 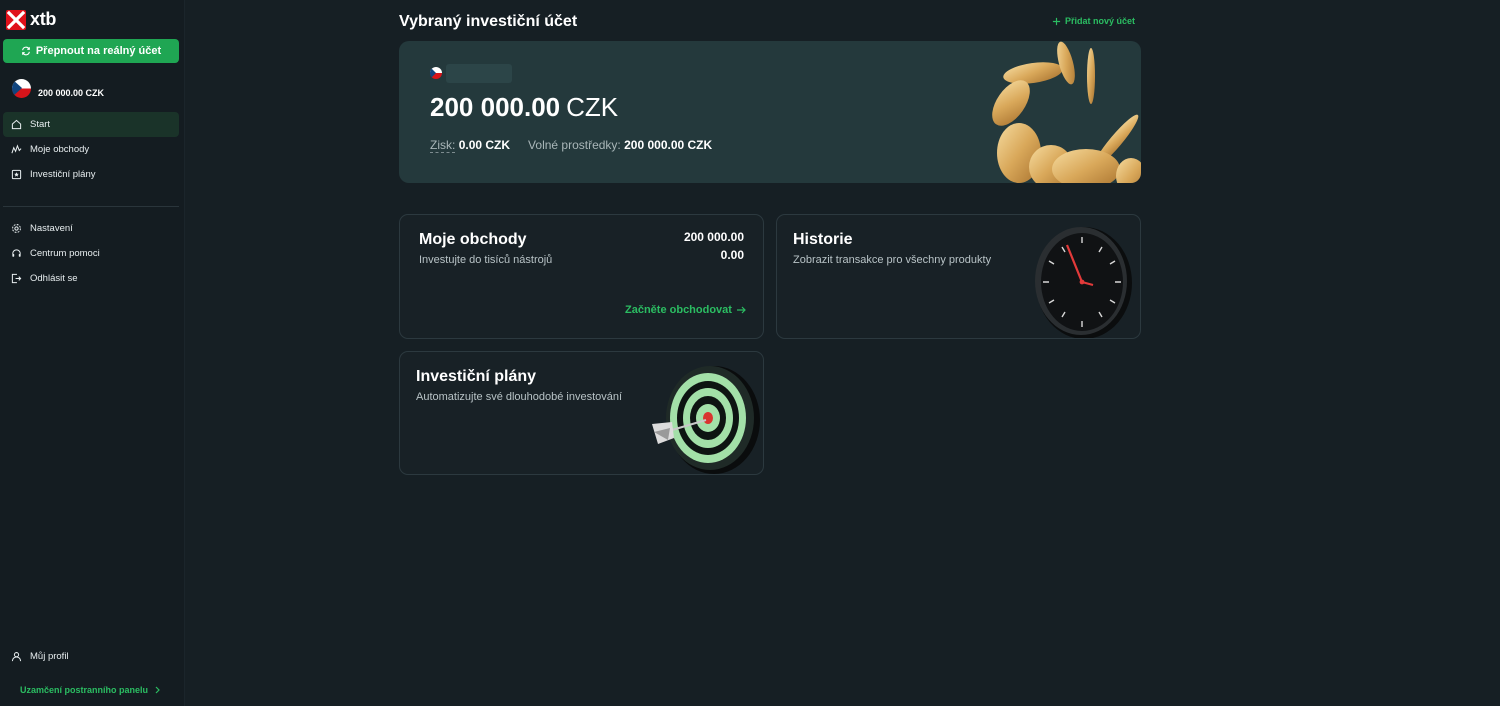 What do you see at coordinates (713, 237) in the screenshot?
I see `trades-value-primary: 200 000.00` at bounding box center [713, 237].